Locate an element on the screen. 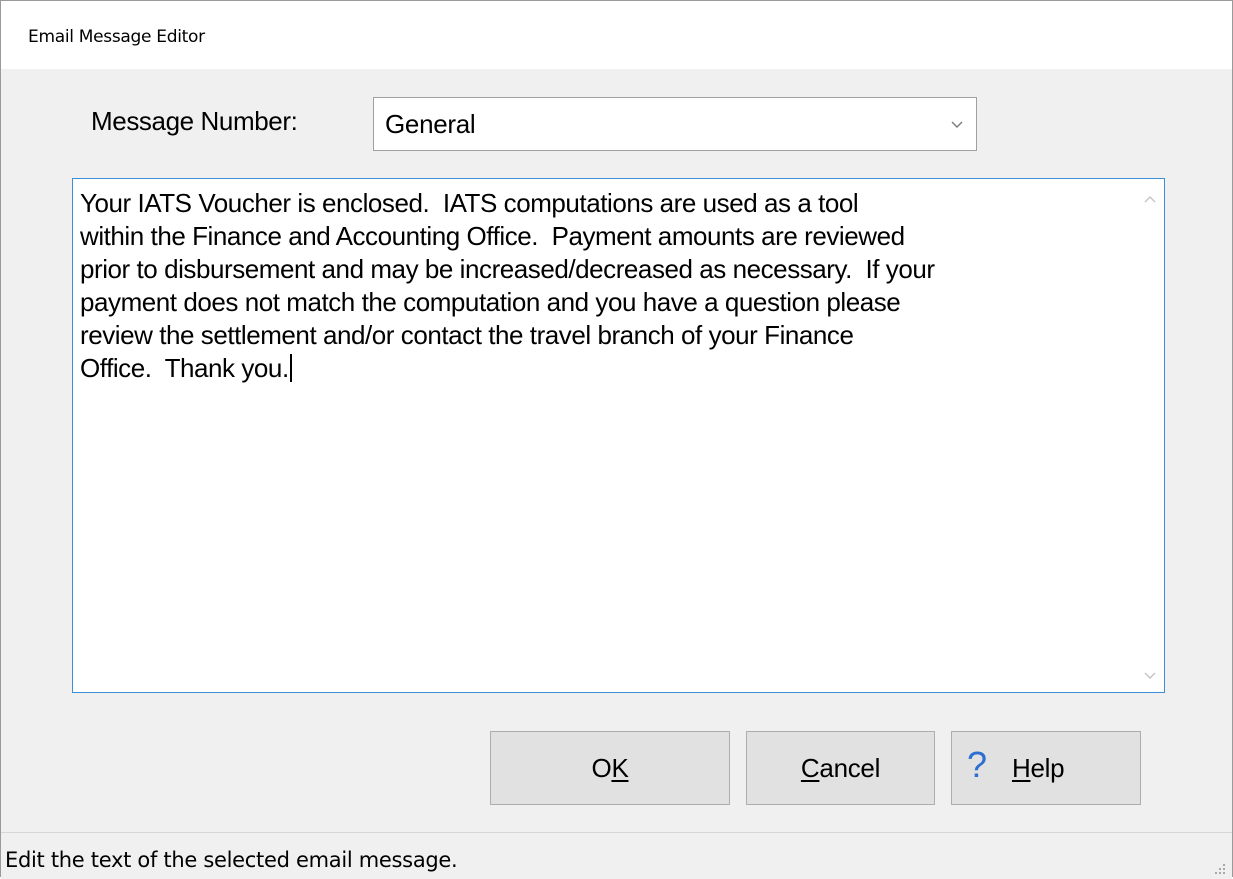 This screenshot has width=1233, height=879. vertical-scrollbar is located at coordinates (1150, 435).